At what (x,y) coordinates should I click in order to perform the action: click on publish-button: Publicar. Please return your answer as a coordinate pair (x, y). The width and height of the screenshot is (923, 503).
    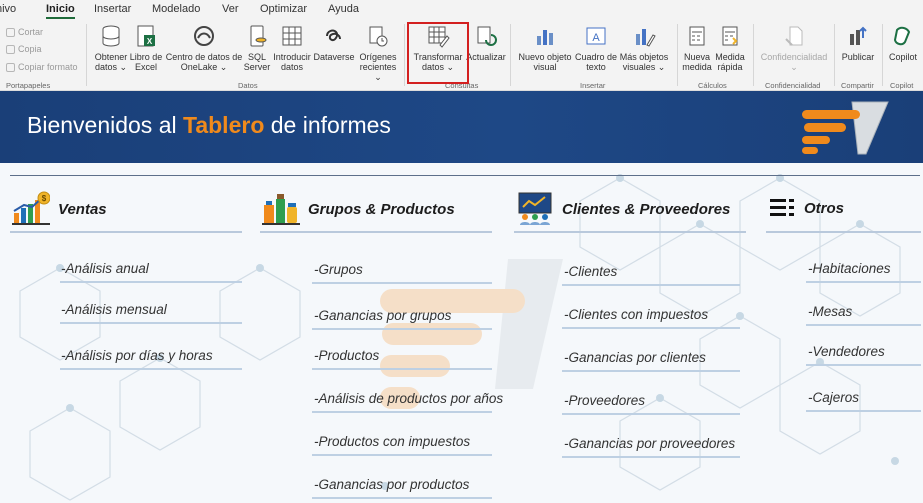
    Looking at the image, I should click on (858, 43).